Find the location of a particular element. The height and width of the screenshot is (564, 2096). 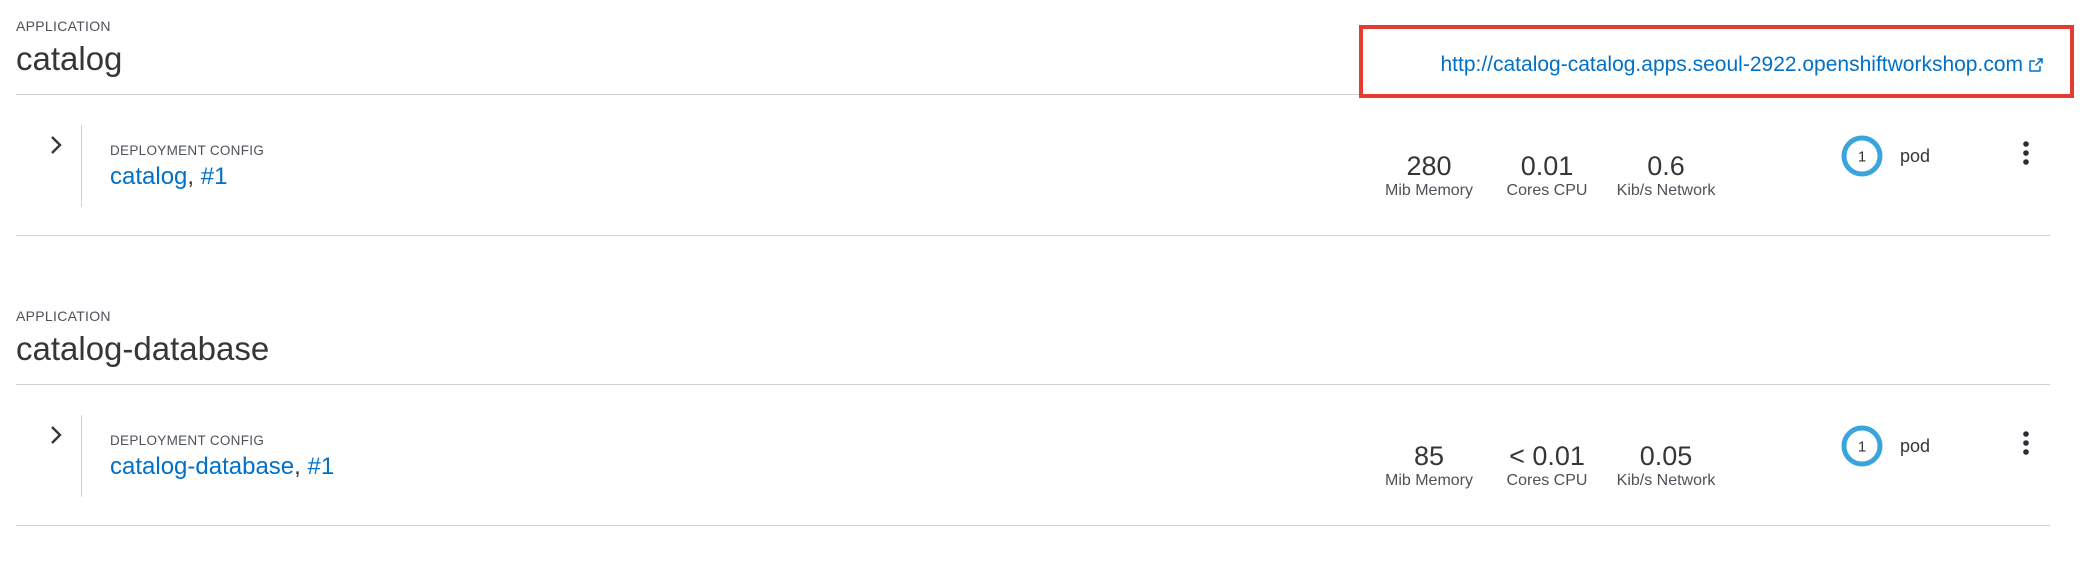

memory-metric: 85 Mib Memory is located at coordinates (1429, 466).